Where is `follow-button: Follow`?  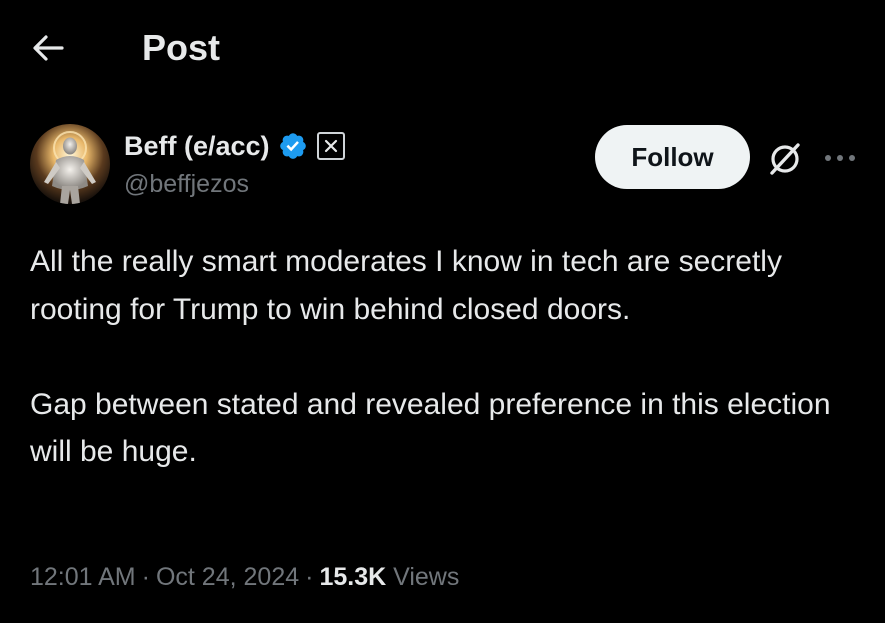
follow-button: Follow is located at coordinates (672, 157).